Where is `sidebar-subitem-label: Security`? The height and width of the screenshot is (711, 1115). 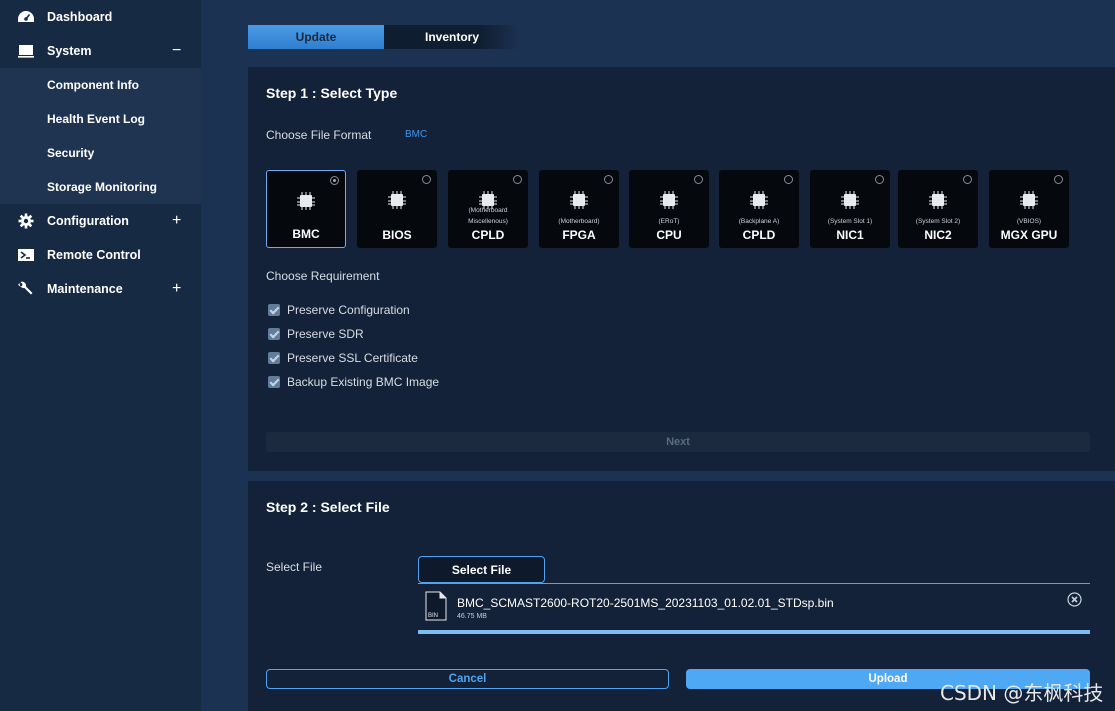
sidebar-subitem-label: Security is located at coordinates (71, 153).